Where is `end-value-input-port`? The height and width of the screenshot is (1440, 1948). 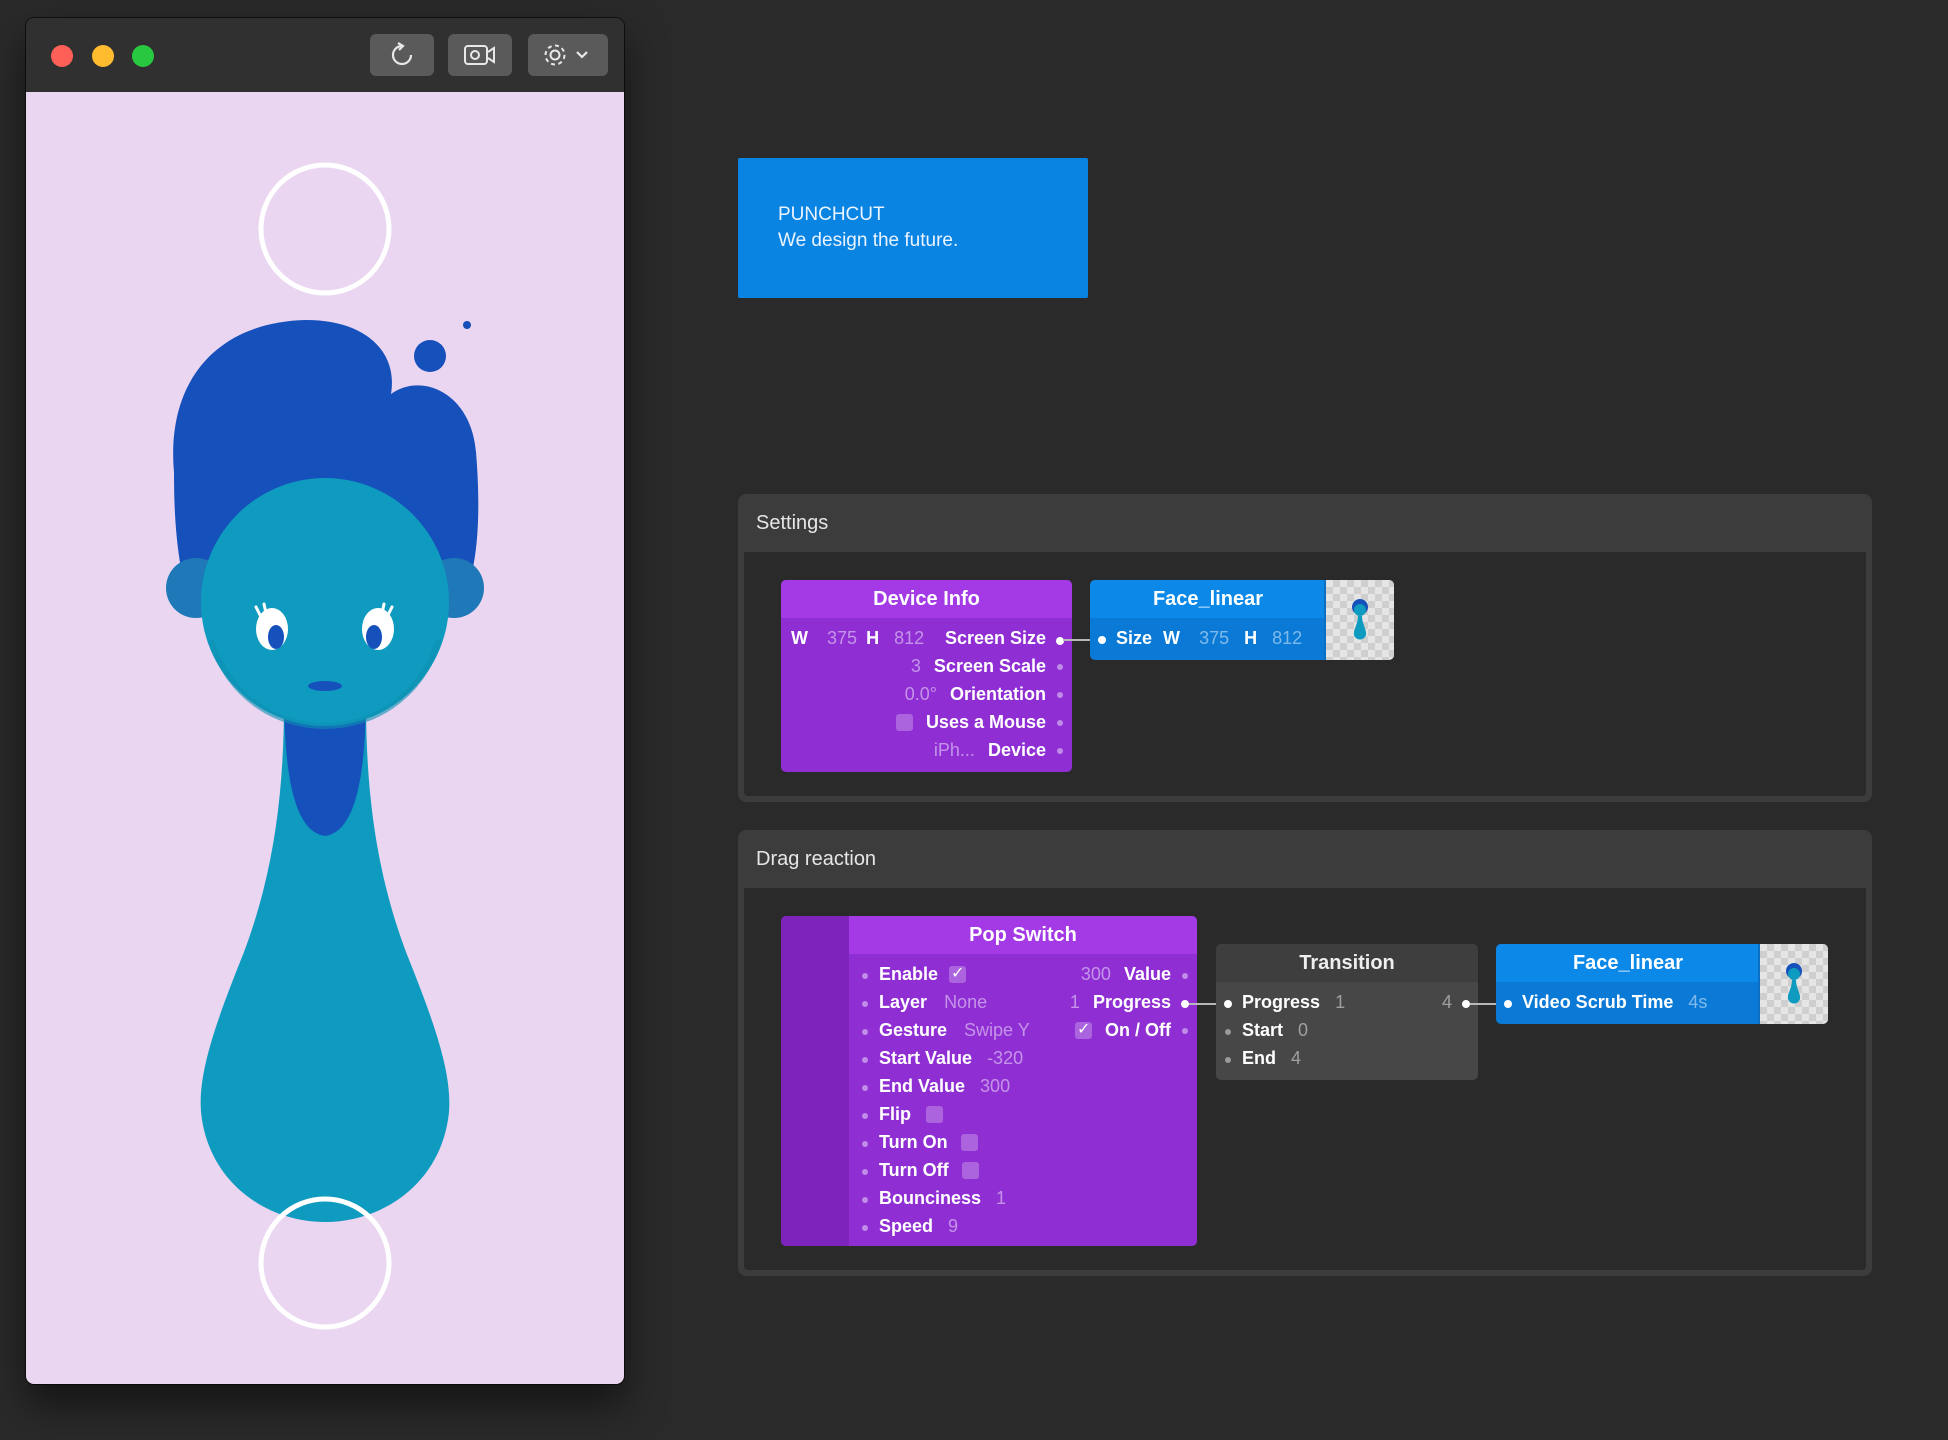
end-value-input-port is located at coordinates (865, 1088).